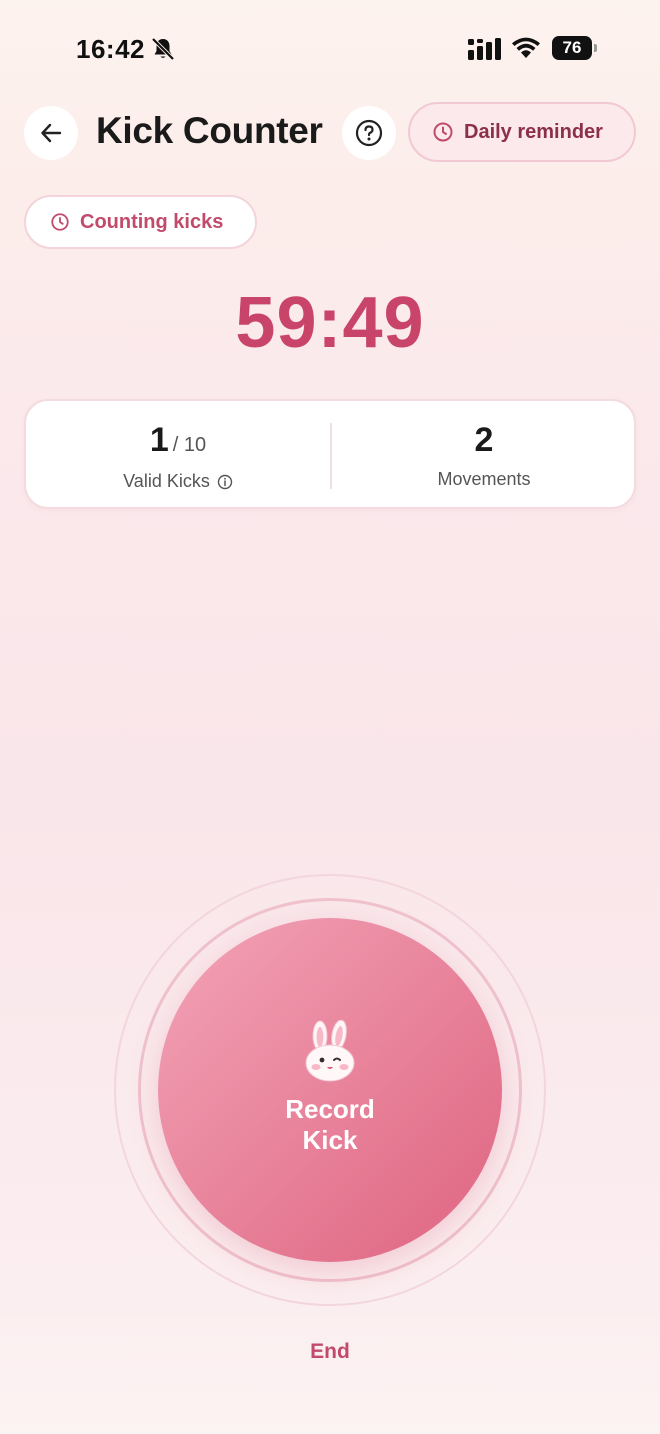 This screenshot has width=660, height=1434. What do you see at coordinates (526, 47) in the screenshot?
I see `wifi-icon` at bounding box center [526, 47].